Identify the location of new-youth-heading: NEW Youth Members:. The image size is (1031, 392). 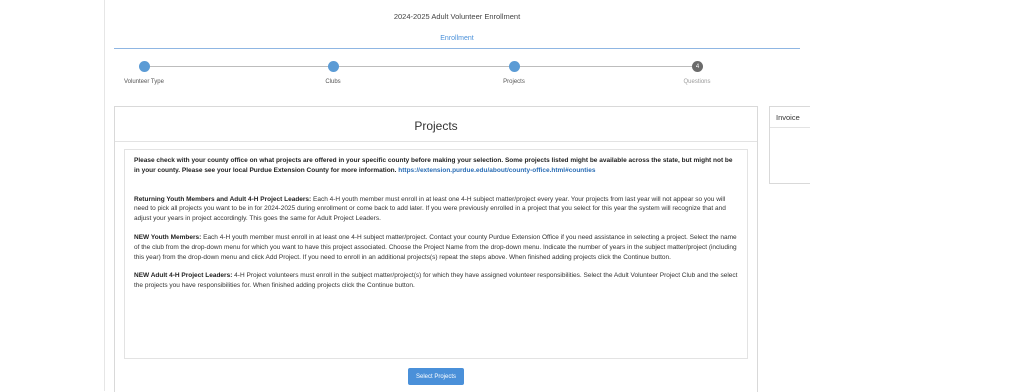
(168, 237).